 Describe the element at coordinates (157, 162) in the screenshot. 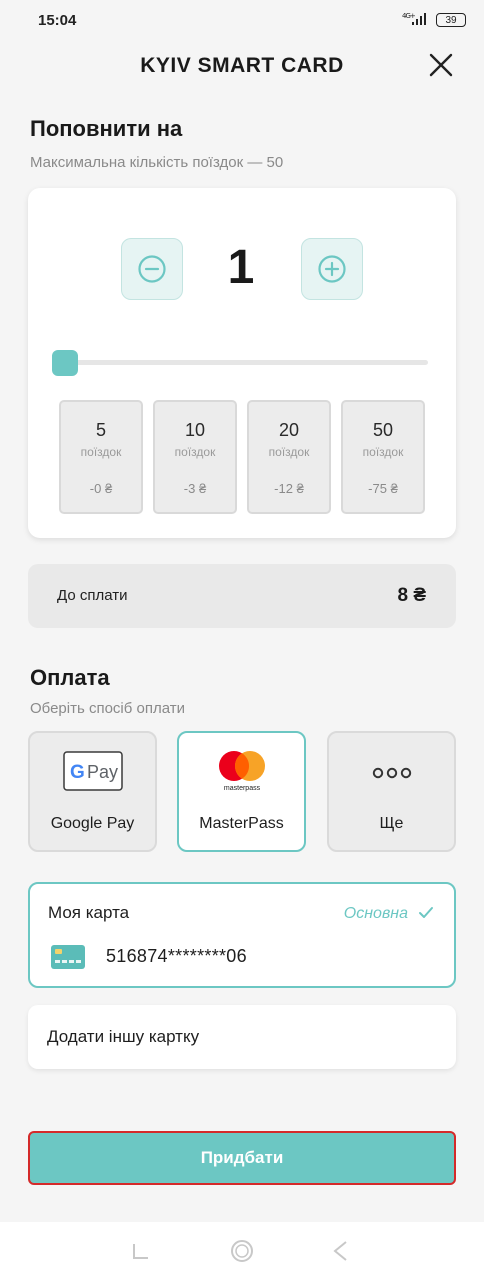

I see `topup-subtitle: Максимальна кількість поїздок — 50` at that location.